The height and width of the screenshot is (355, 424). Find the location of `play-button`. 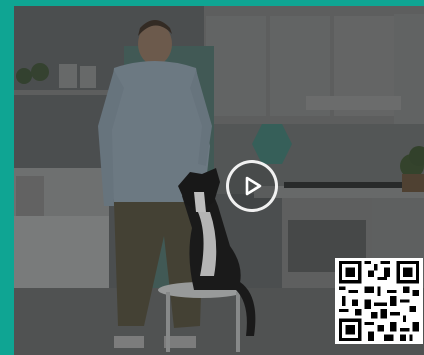

play-button is located at coordinates (252, 186).